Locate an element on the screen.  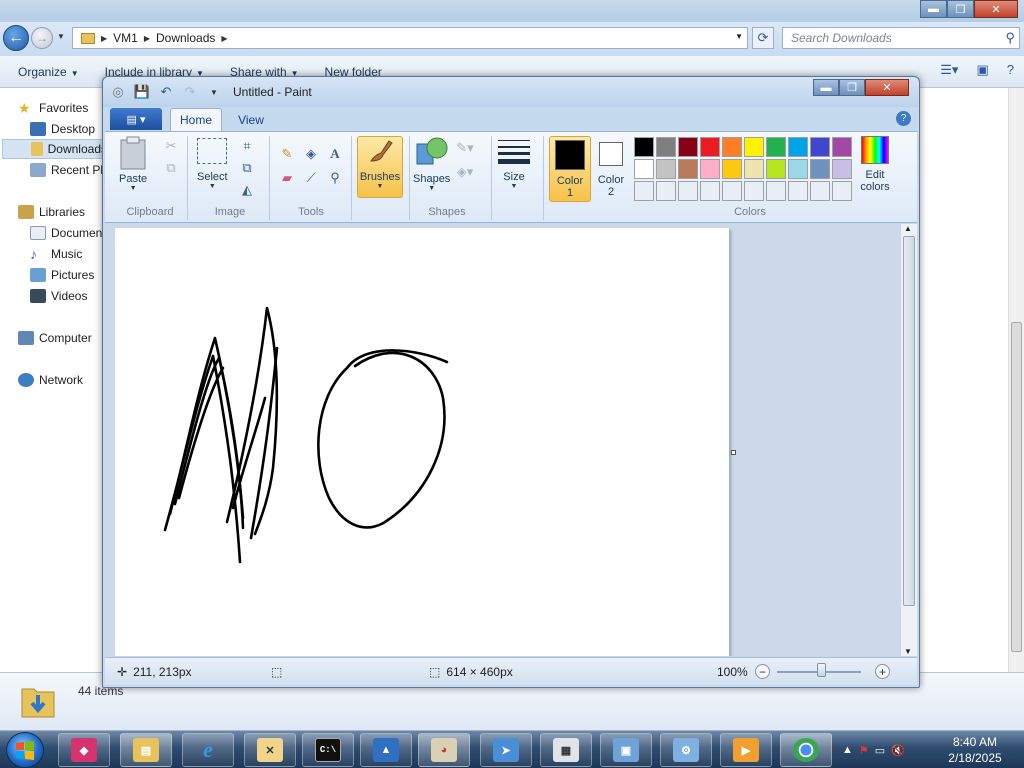
zoom-slider-thumb is located at coordinates (821, 670).